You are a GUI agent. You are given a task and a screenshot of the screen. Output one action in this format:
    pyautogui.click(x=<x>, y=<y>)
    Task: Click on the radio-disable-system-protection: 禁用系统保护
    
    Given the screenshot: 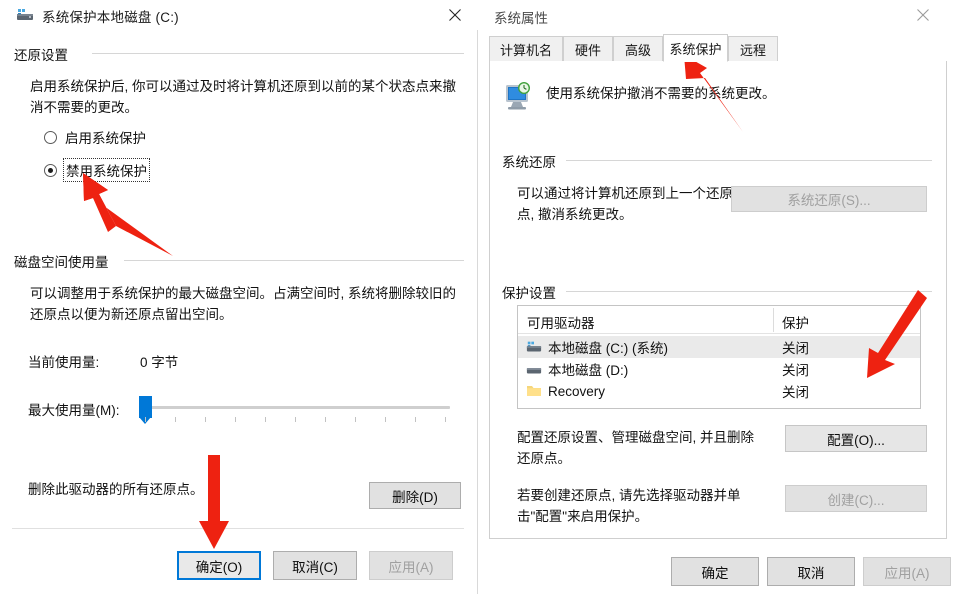 What is the action you would take?
    pyautogui.click(x=97, y=170)
    